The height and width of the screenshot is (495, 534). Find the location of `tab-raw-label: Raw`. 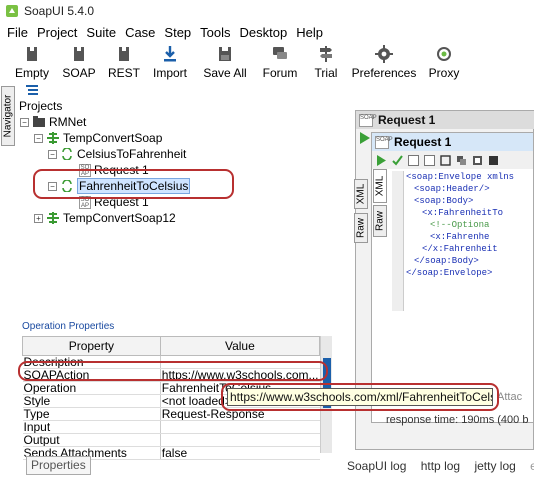

tab-raw-label: Raw is located at coordinates (380, 221).